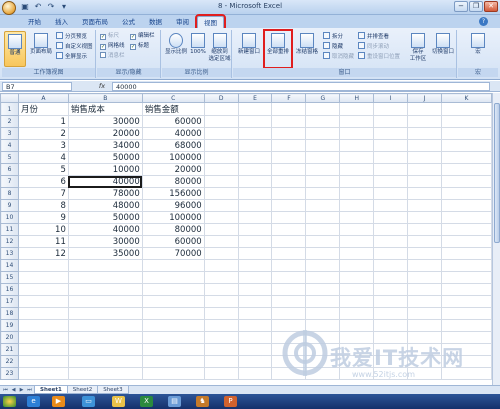 The height and width of the screenshot is (409, 500). Describe the element at coordinates (466, 98) in the screenshot. I see `column-header-k: K` at that location.